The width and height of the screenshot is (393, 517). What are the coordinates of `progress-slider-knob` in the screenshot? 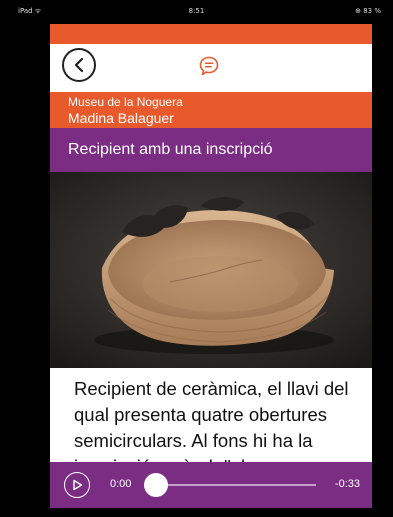 It's located at (156, 485).